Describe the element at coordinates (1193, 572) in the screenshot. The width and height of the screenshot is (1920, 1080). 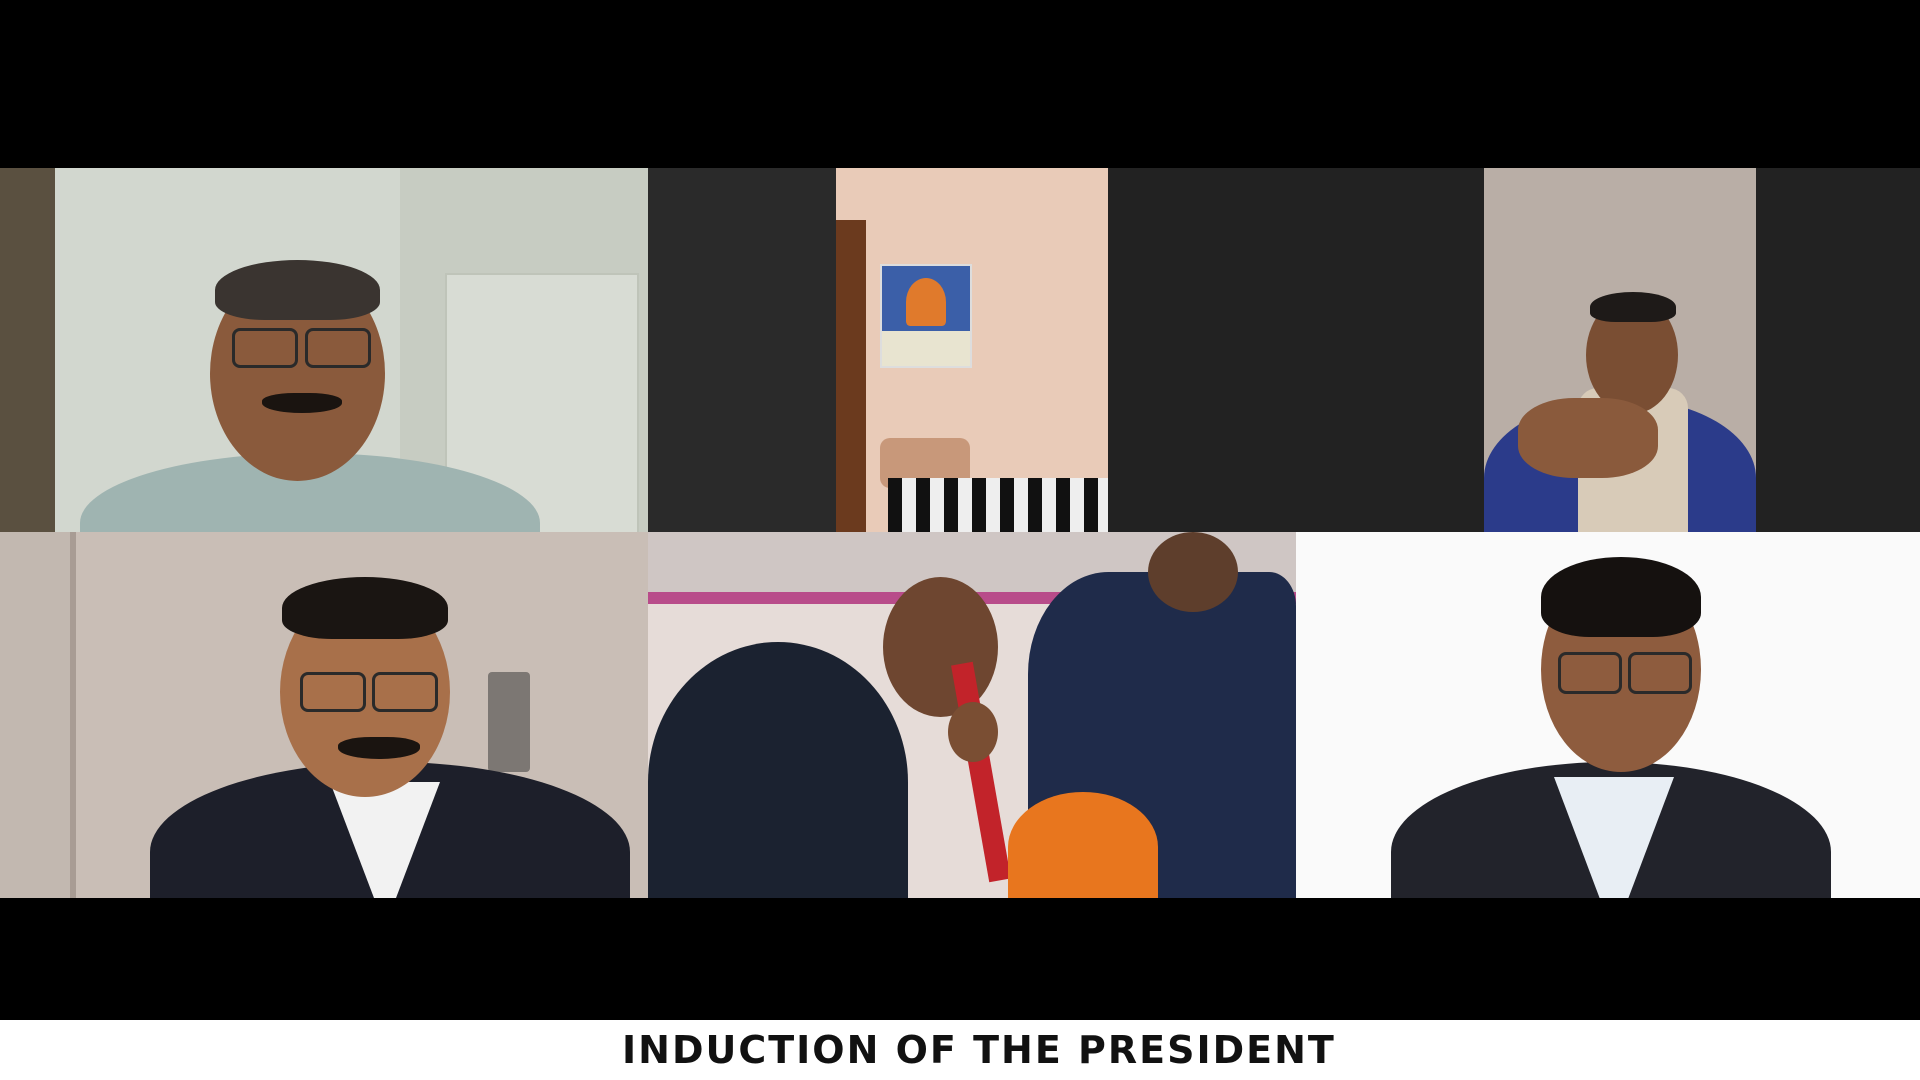
I see `presiding-officer-head` at that location.